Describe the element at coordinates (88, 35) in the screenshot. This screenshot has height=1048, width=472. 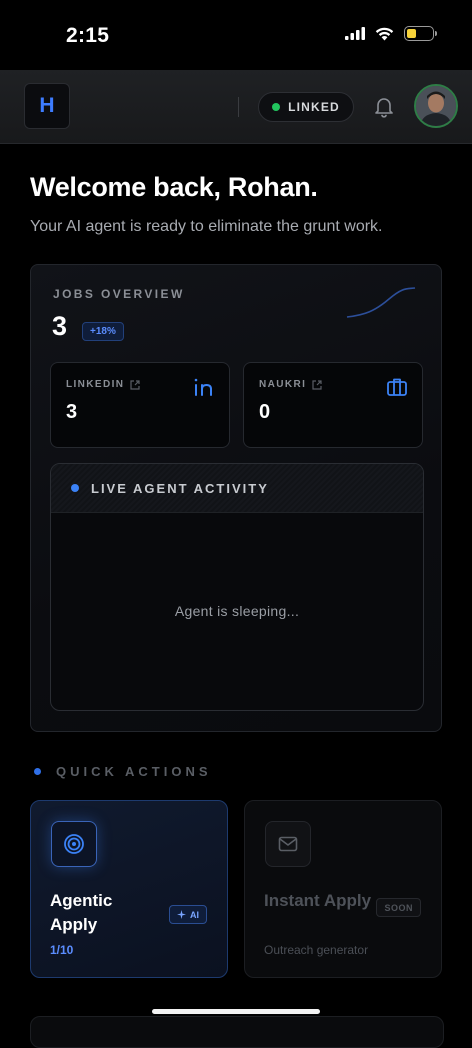
I see `status-time: 2:15` at that location.